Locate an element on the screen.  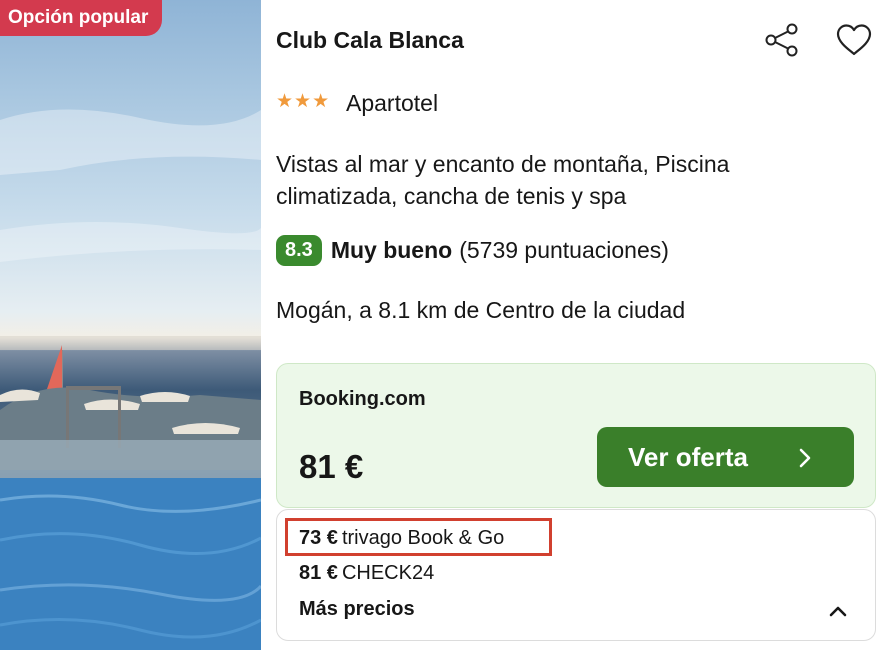
offer-provider: CHECK24 is located at coordinates (388, 573).